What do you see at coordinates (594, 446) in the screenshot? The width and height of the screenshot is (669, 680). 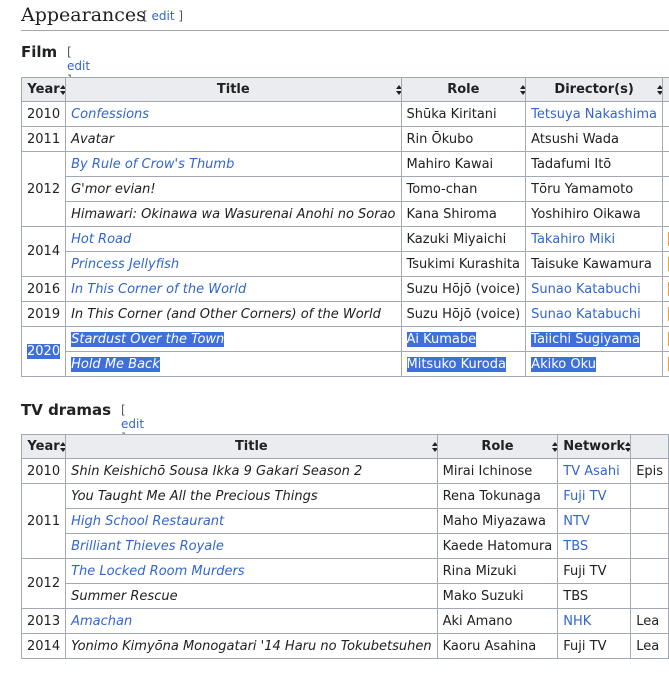 I see `tv-col-network: Network` at bounding box center [594, 446].